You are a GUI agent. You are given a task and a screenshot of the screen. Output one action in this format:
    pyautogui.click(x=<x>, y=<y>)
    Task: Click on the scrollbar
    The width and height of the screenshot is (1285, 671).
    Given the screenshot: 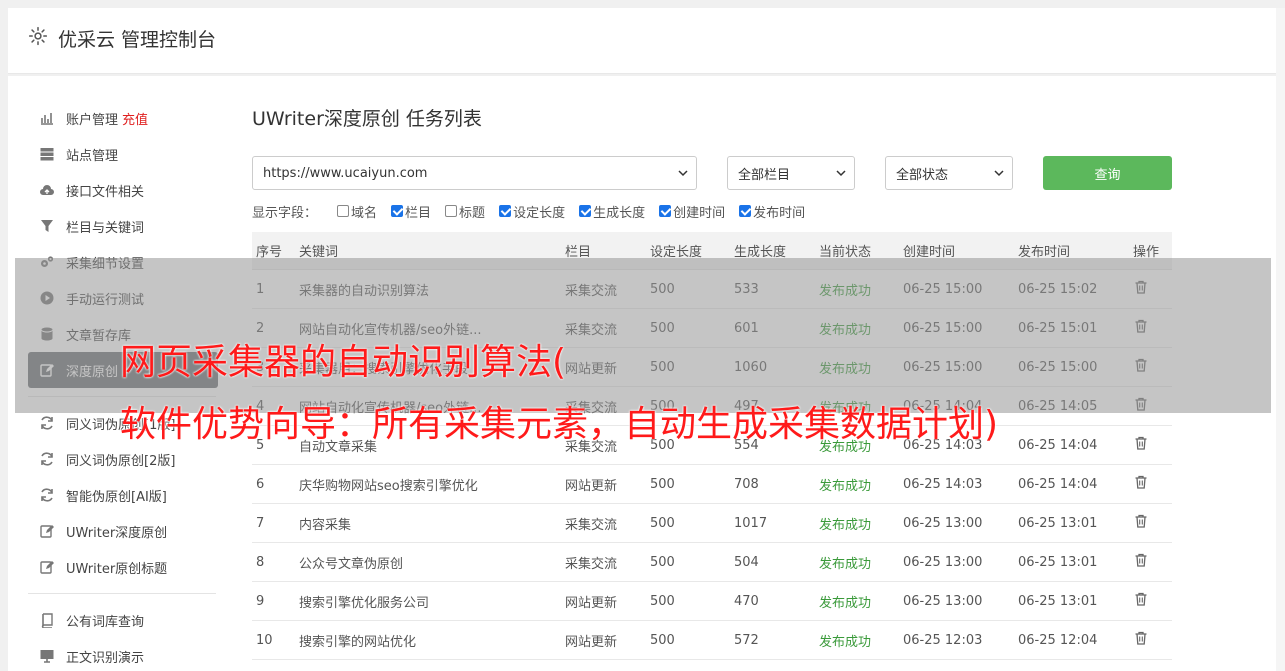 What is the action you would take?
    pyautogui.click(x=1280, y=339)
    